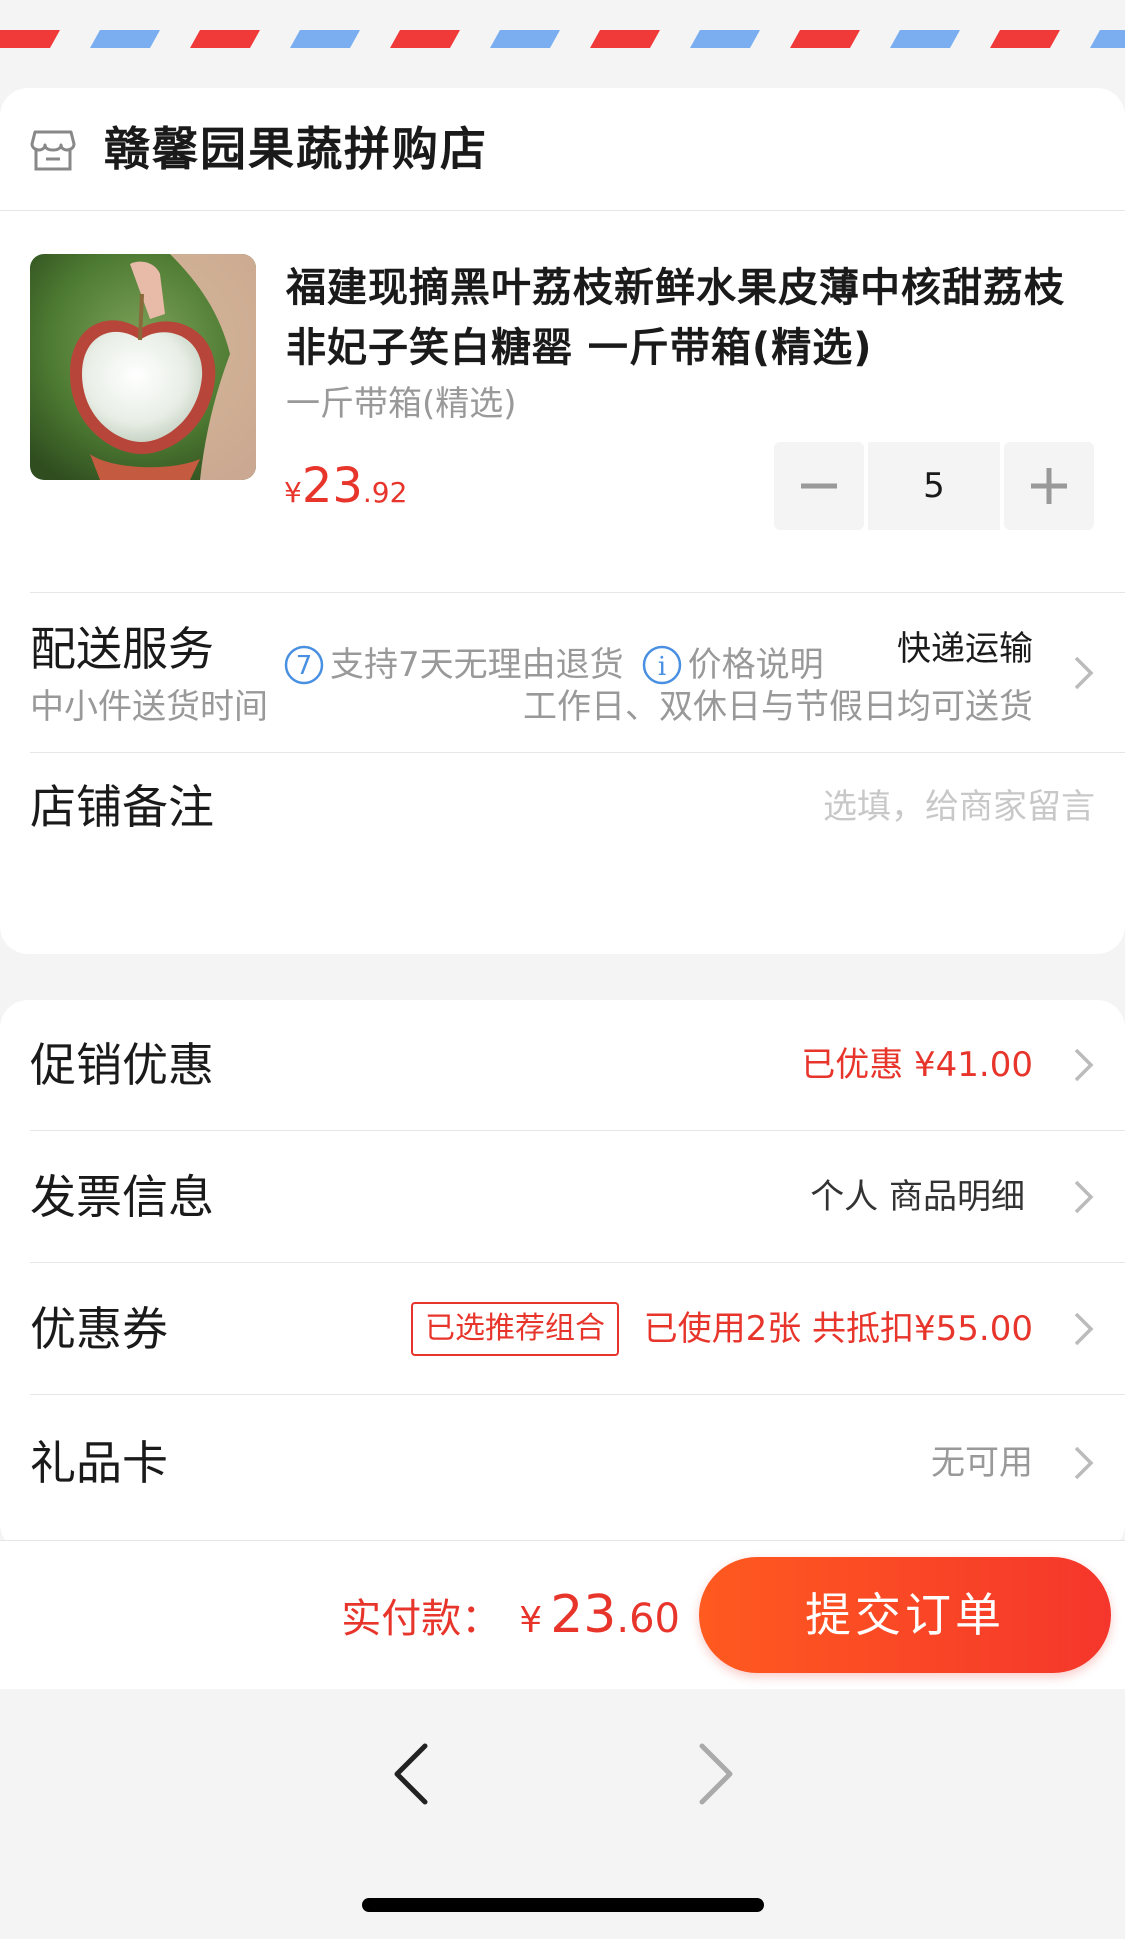 The width and height of the screenshot is (1125, 1939). What do you see at coordinates (965, 649) in the screenshot?
I see `delivery-method: 快递运输` at bounding box center [965, 649].